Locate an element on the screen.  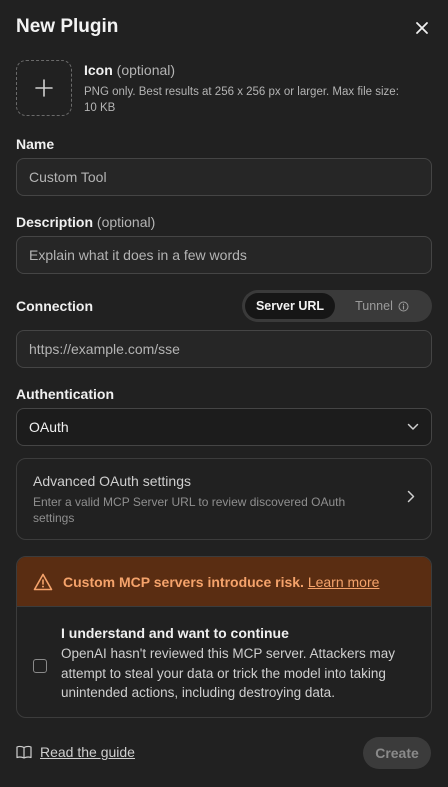
risk-warning-message: Custom MCP servers introduce risk. is located at coordinates (183, 581).